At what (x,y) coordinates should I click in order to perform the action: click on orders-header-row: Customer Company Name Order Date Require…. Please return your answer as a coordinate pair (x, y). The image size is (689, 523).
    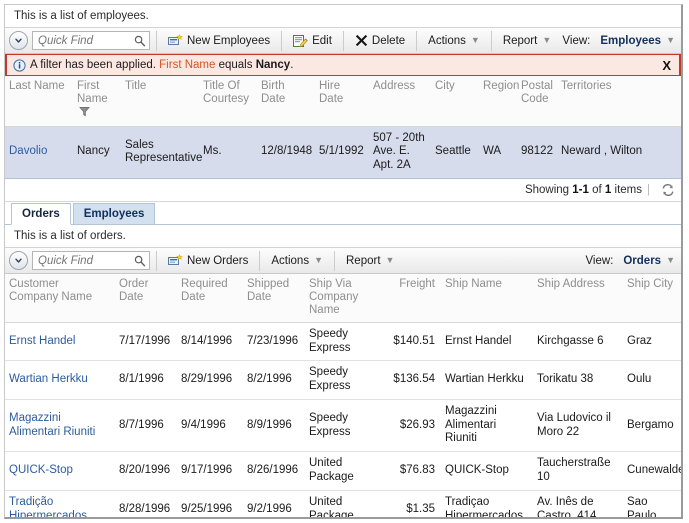
    Looking at the image, I should click on (343, 298).